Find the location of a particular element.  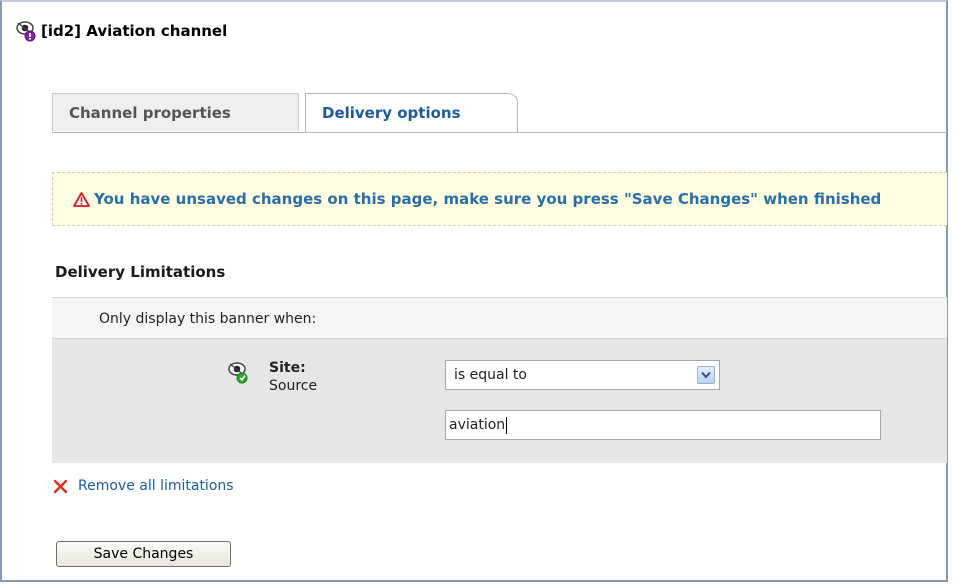

section-title: Delivery Limitations is located at coordinates (140, 272).